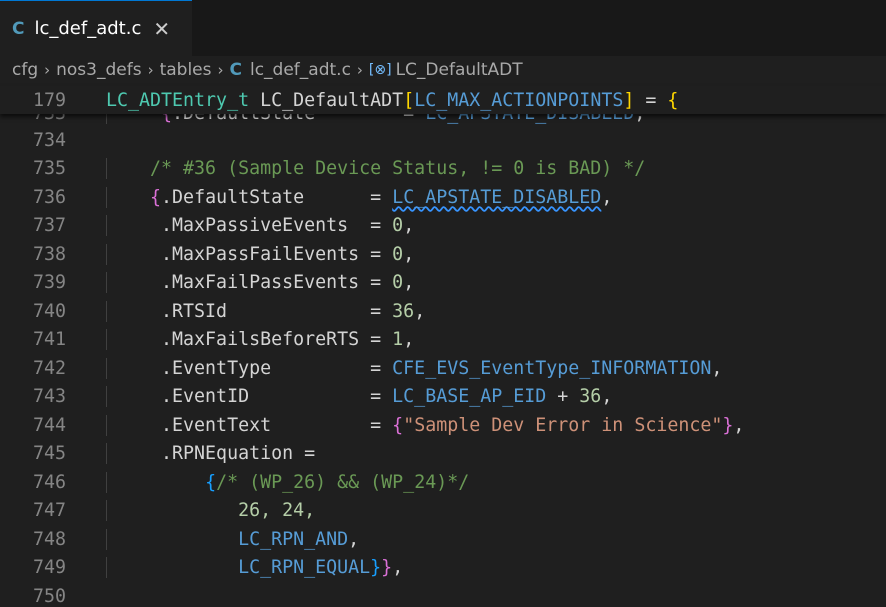  I want to click on code-line: 741 .MaxFailsBeforeRTS = 1,, so click(443, 340).